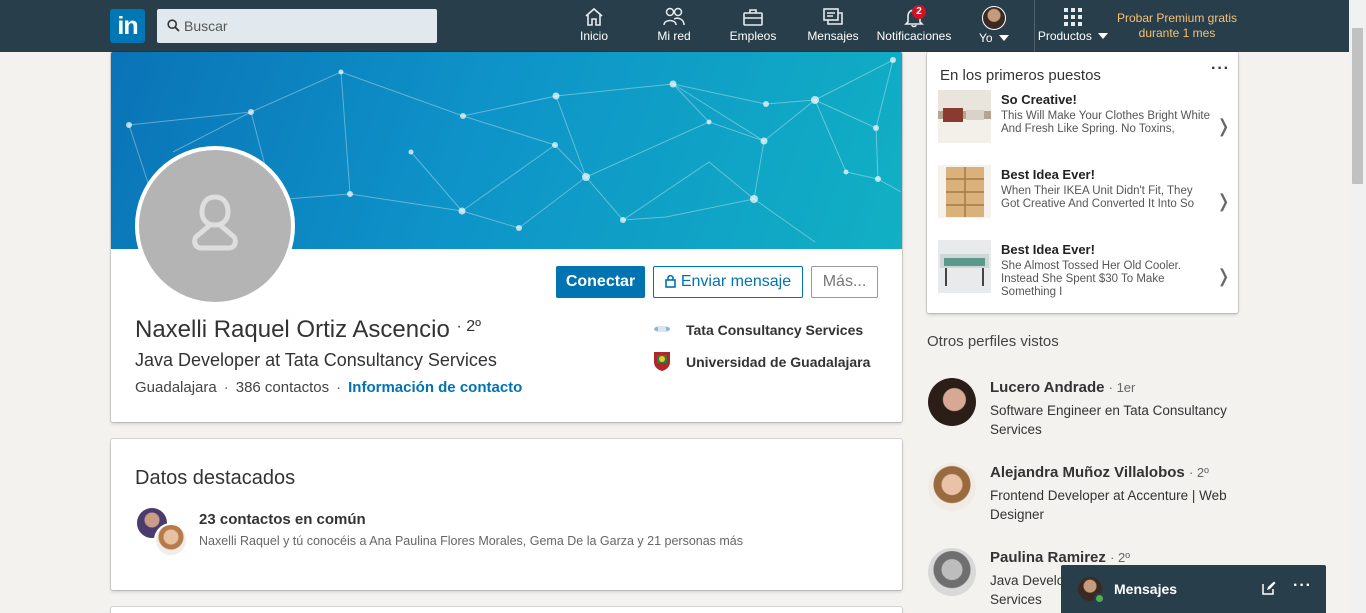 Image resolution: width=1366 pixels, height=613 pixels. I want to click on nav-yo: Yo, so click(994, 28).